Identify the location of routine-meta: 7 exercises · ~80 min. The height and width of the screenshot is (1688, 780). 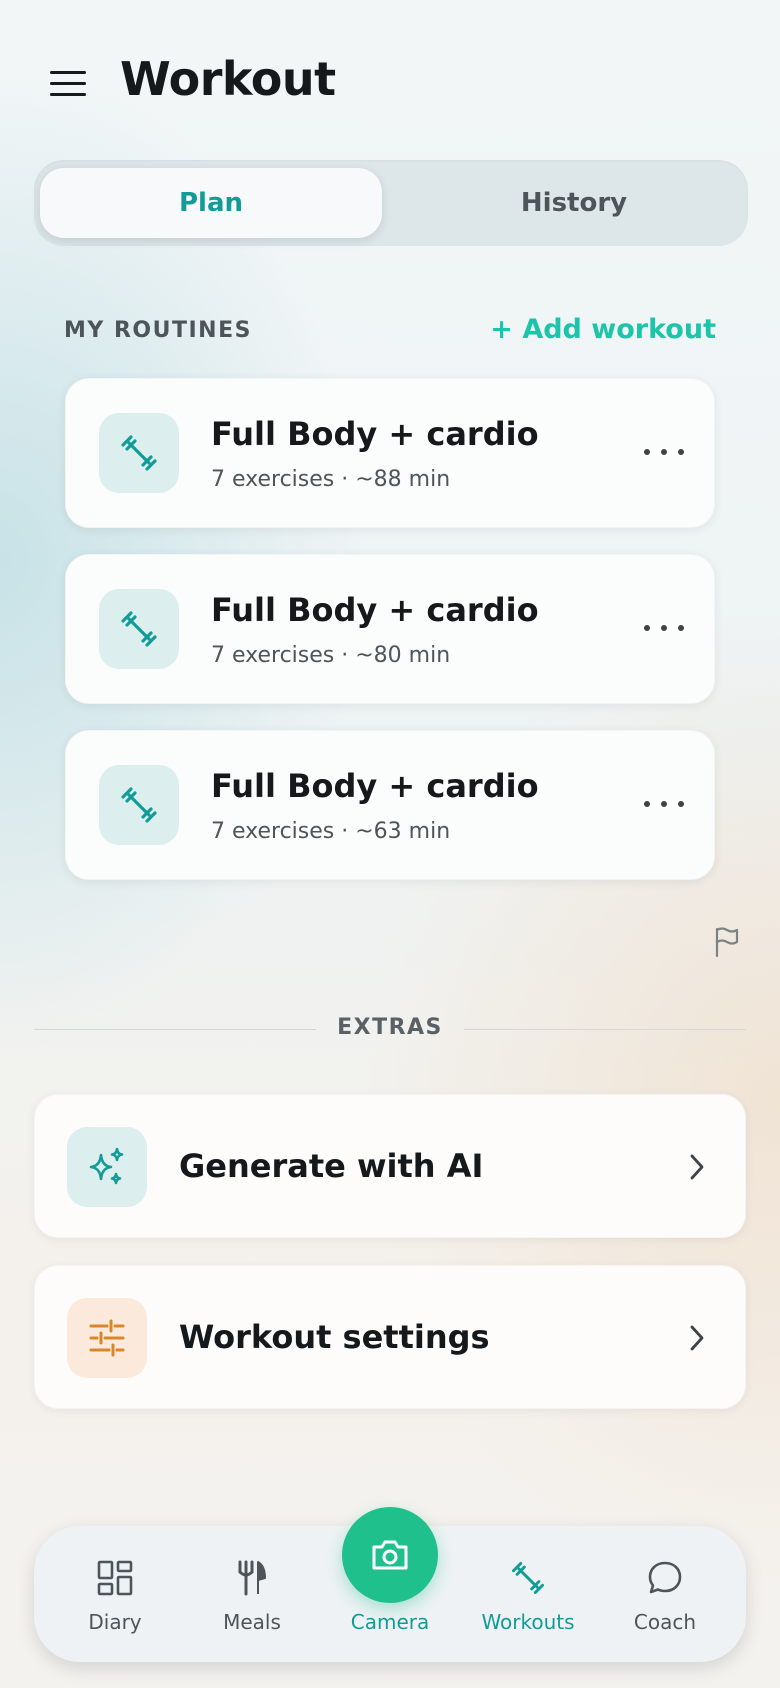
(331, 655).